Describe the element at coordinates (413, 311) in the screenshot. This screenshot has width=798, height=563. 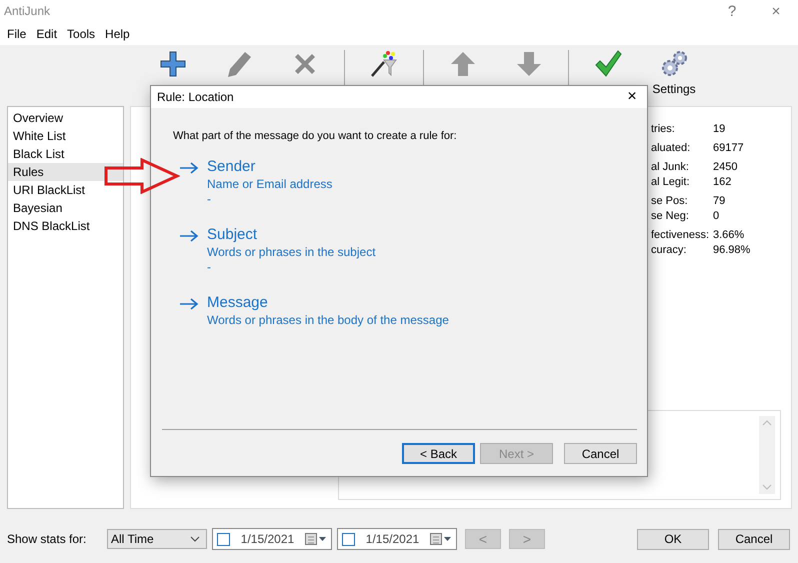
I see `option-link: Message Words or phrases in the body of the message` at that location.